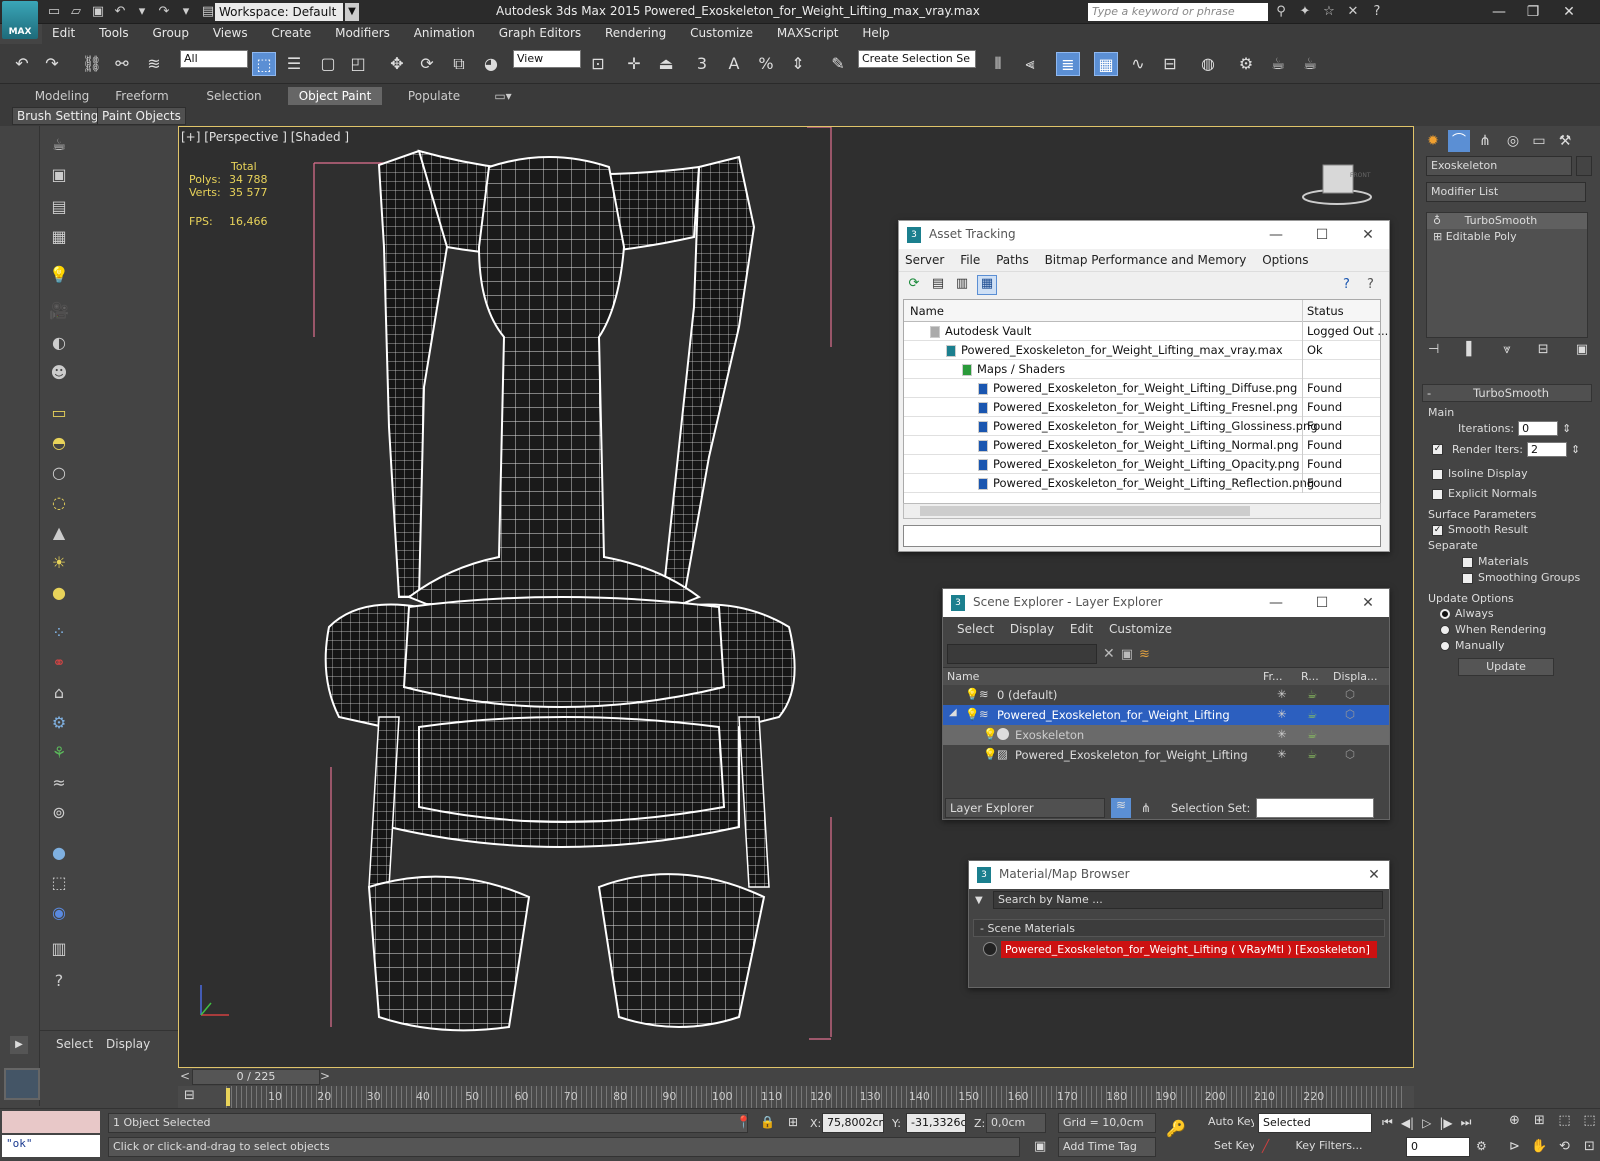 This screenshot has height=1161, width=1600. What do you see at coordinates (1337, 184) in the screenshot?
I see `viewcube` at bounding box center [1337, 184].